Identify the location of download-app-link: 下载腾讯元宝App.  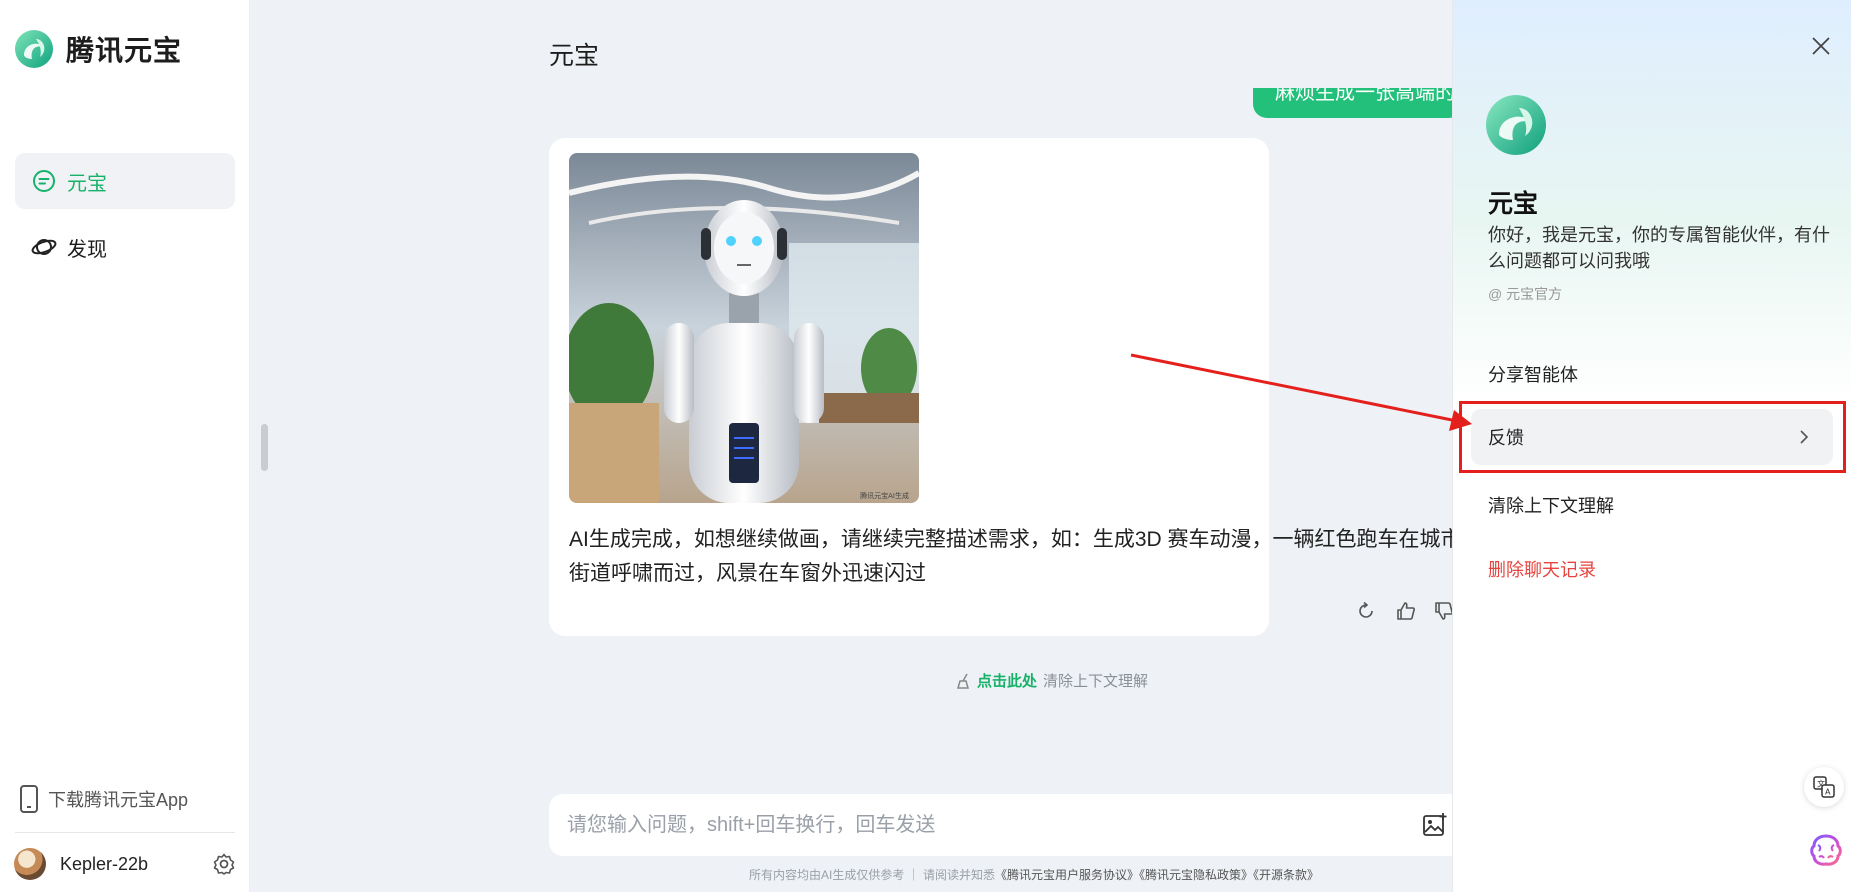
(103, 799).